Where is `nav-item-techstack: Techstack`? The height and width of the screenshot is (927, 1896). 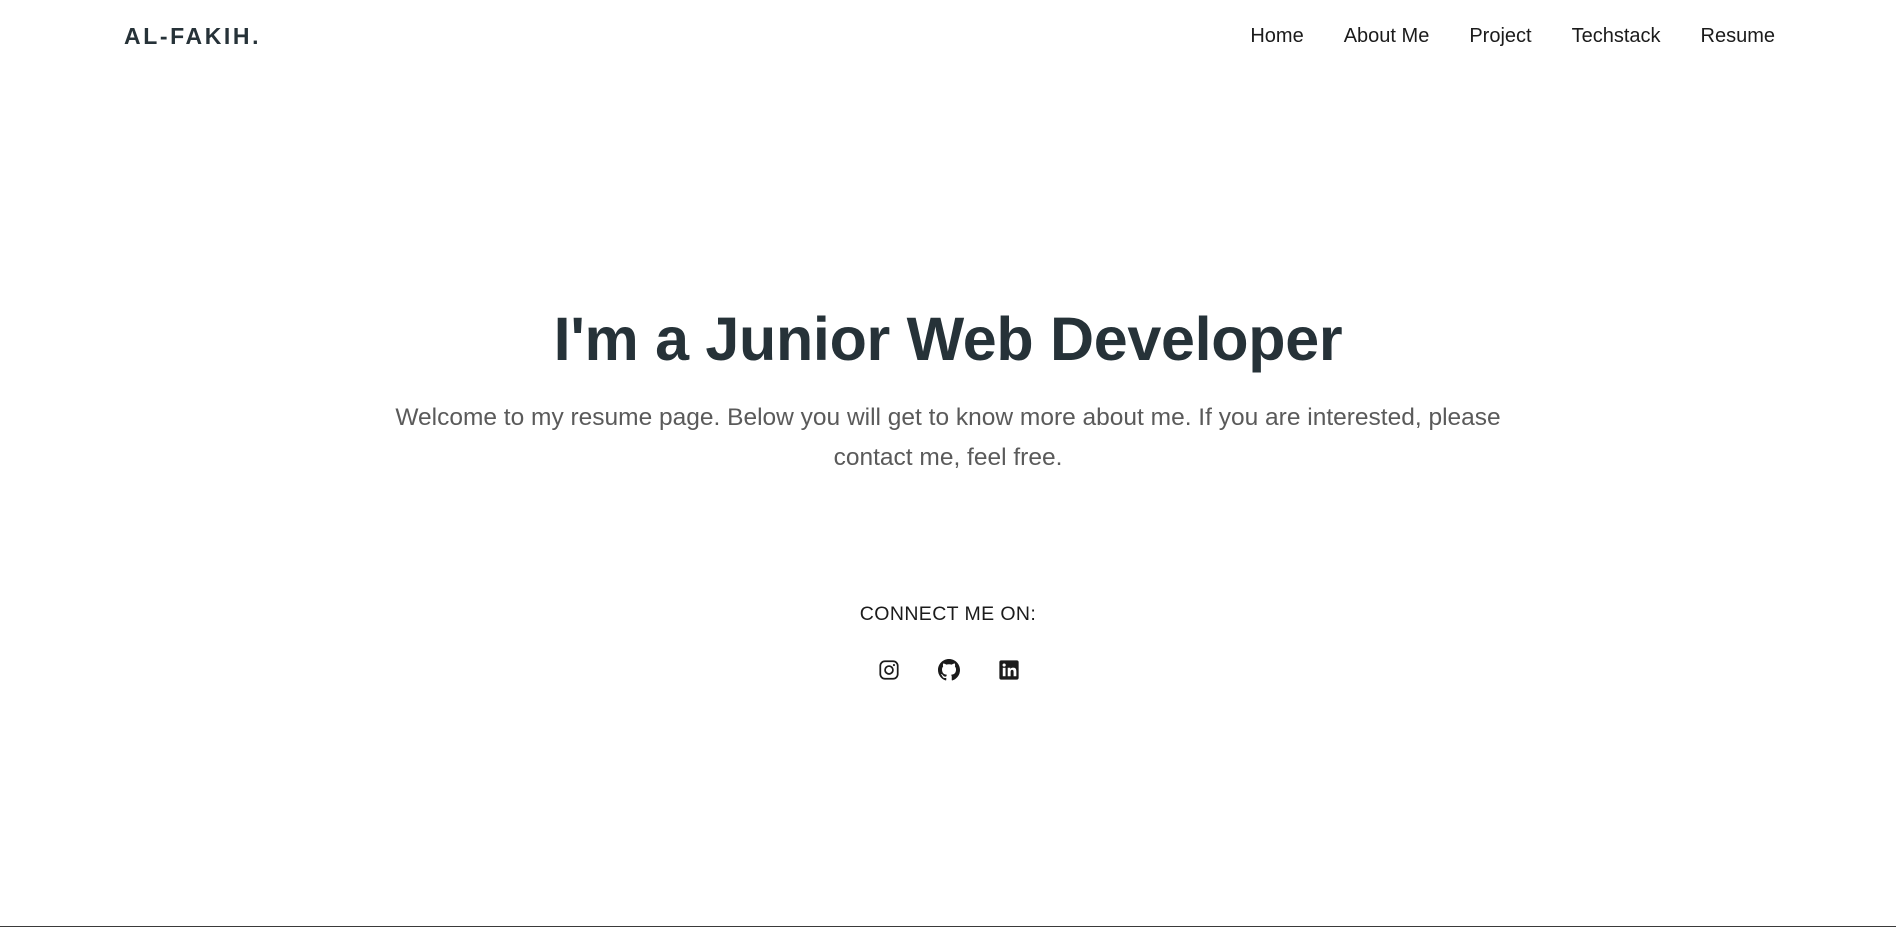 nav-item-techstack: Techstack is located at coordinates (1616, 36).